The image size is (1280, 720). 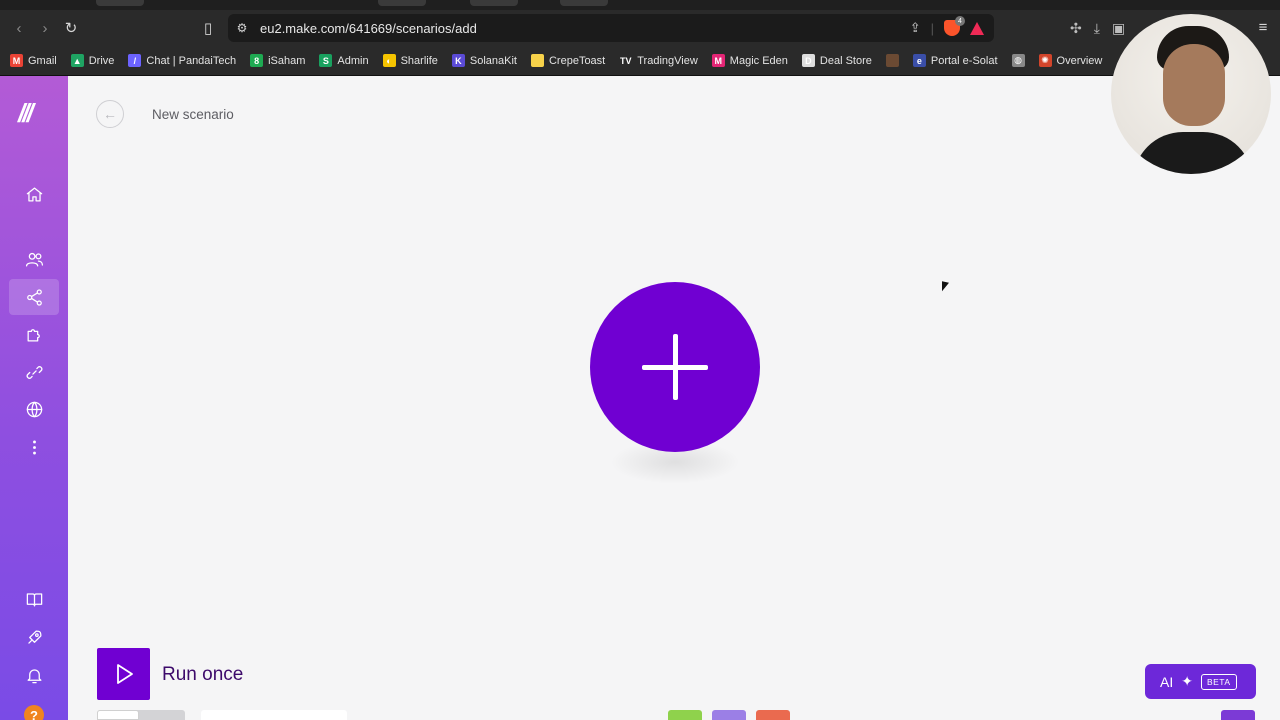 What do you see at coordinates (1193, 153) in the screenshot?
I see `webcam-person-body` at bounding box center [1193, 153].